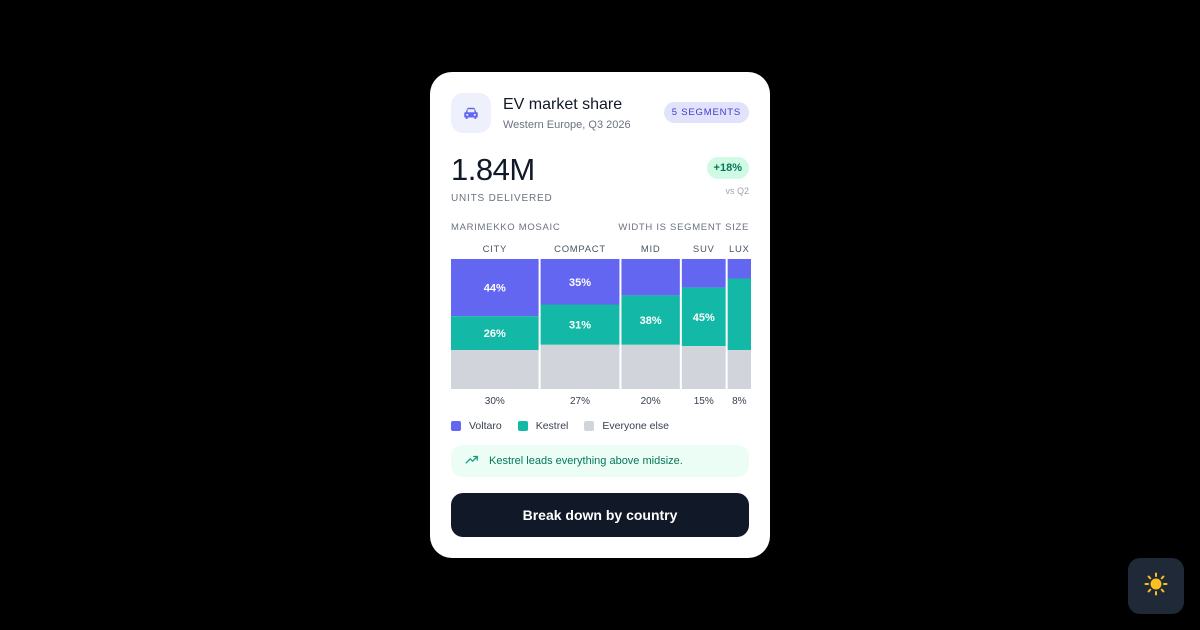 Image resolution: width=1200 pixels, height=630 pixels. I want to click on column-header: COMPACT, so click(580, 249).